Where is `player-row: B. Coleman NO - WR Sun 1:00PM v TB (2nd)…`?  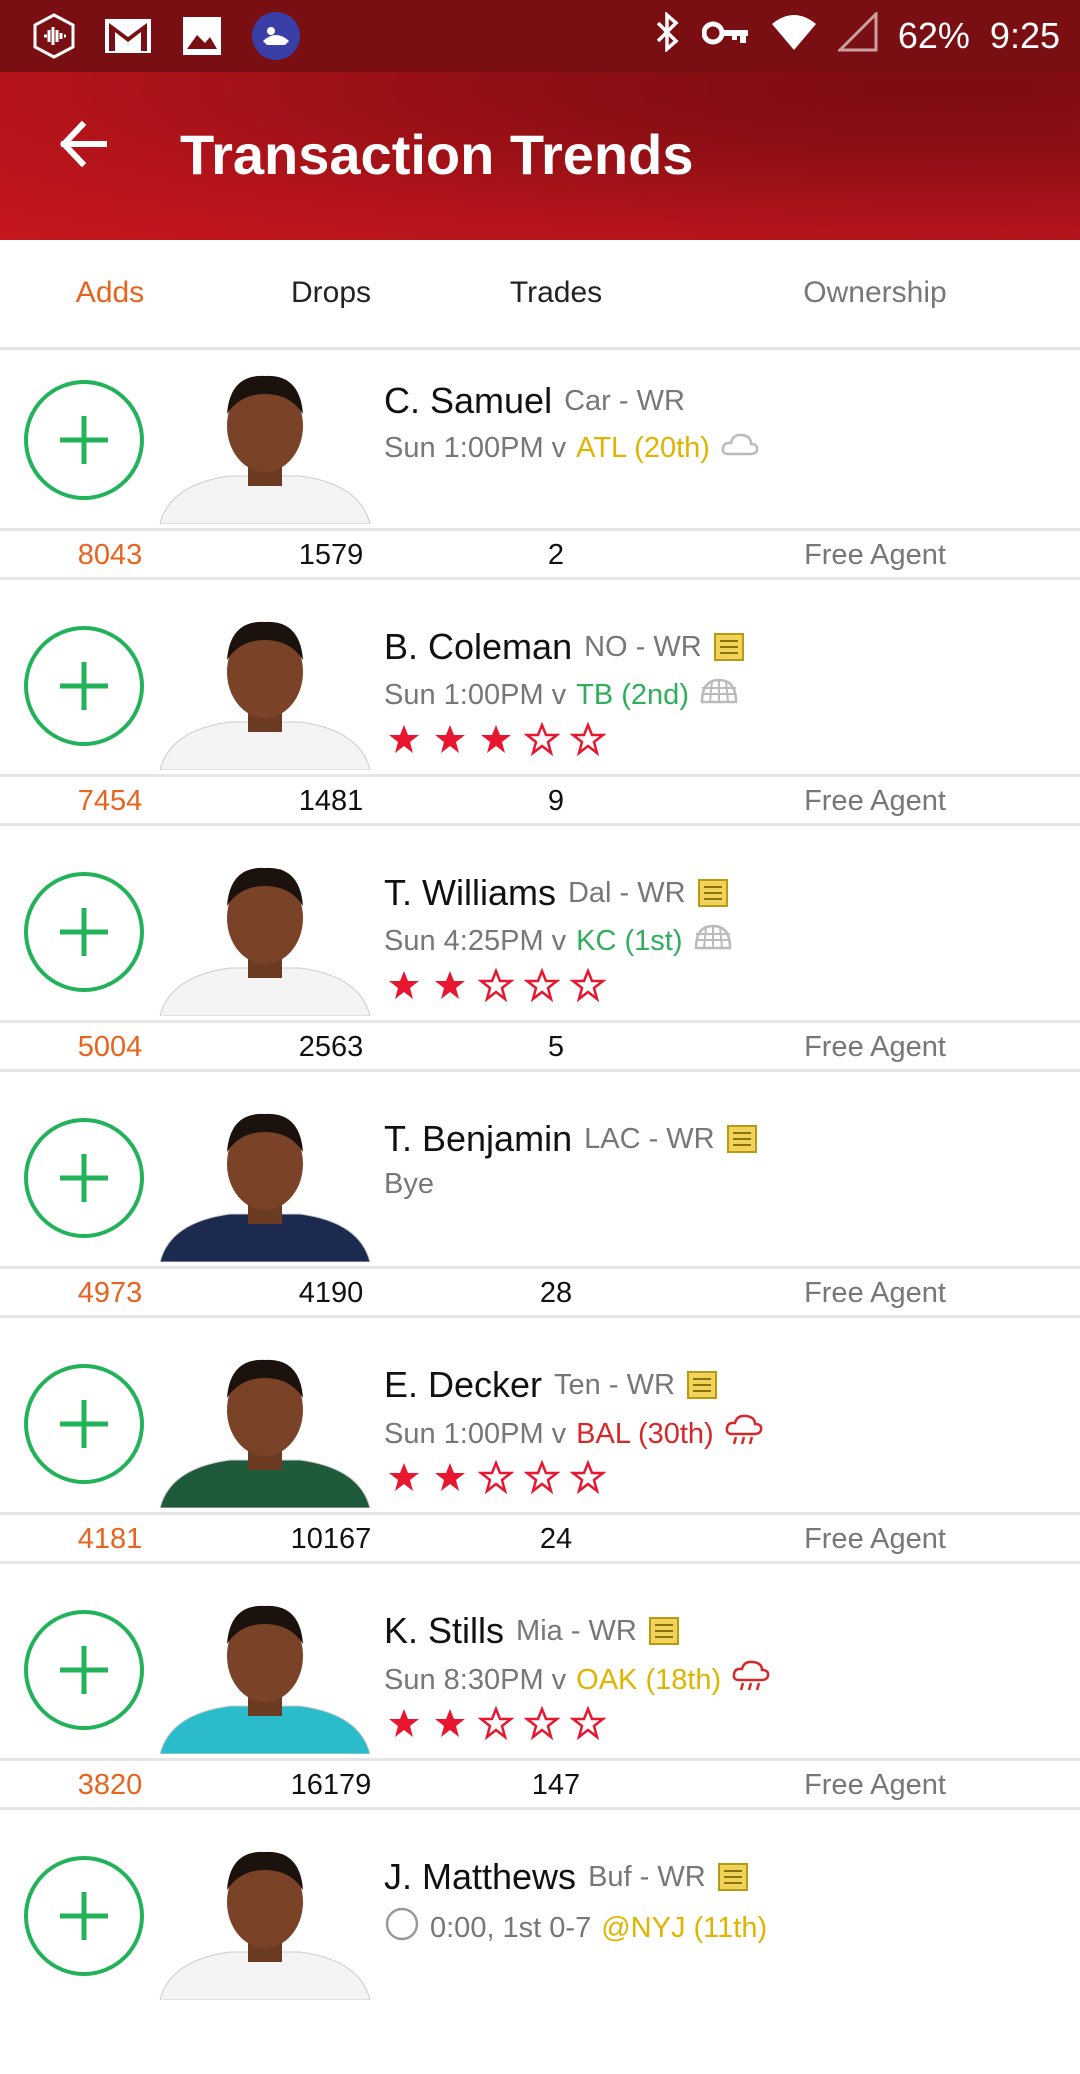 player-row: B. Coleman NO - WR Sun 1:00PM v TB (2nd)… is located at coordinates (540, 721).